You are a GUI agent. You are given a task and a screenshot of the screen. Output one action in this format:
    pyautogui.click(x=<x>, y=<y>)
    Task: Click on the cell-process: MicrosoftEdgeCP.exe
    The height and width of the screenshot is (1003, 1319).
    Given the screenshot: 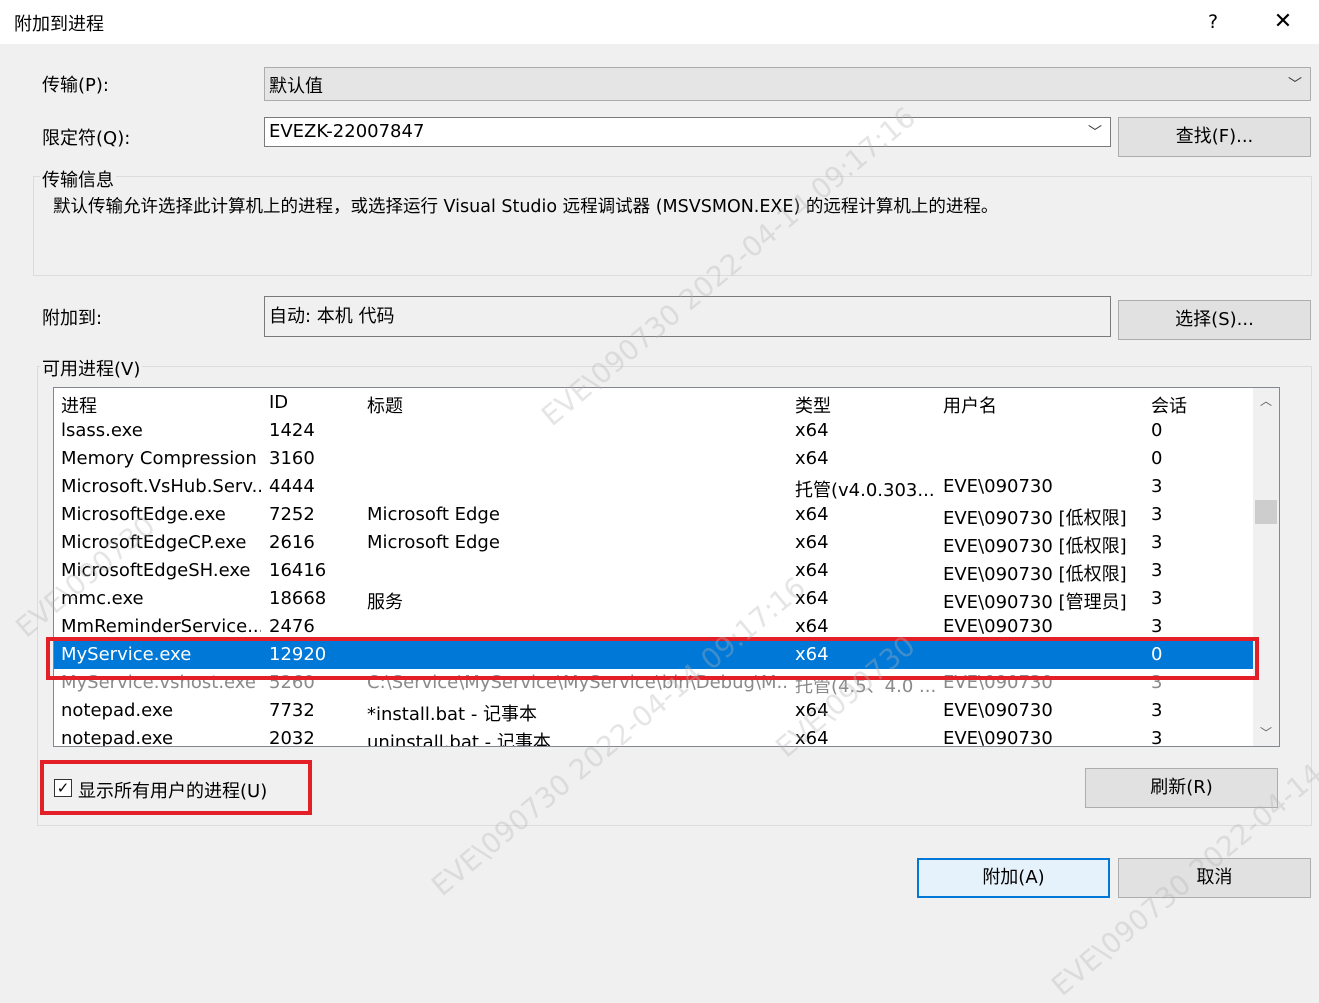 What is the action you would take?
    pyautogui.click(x=154, y=542)
    